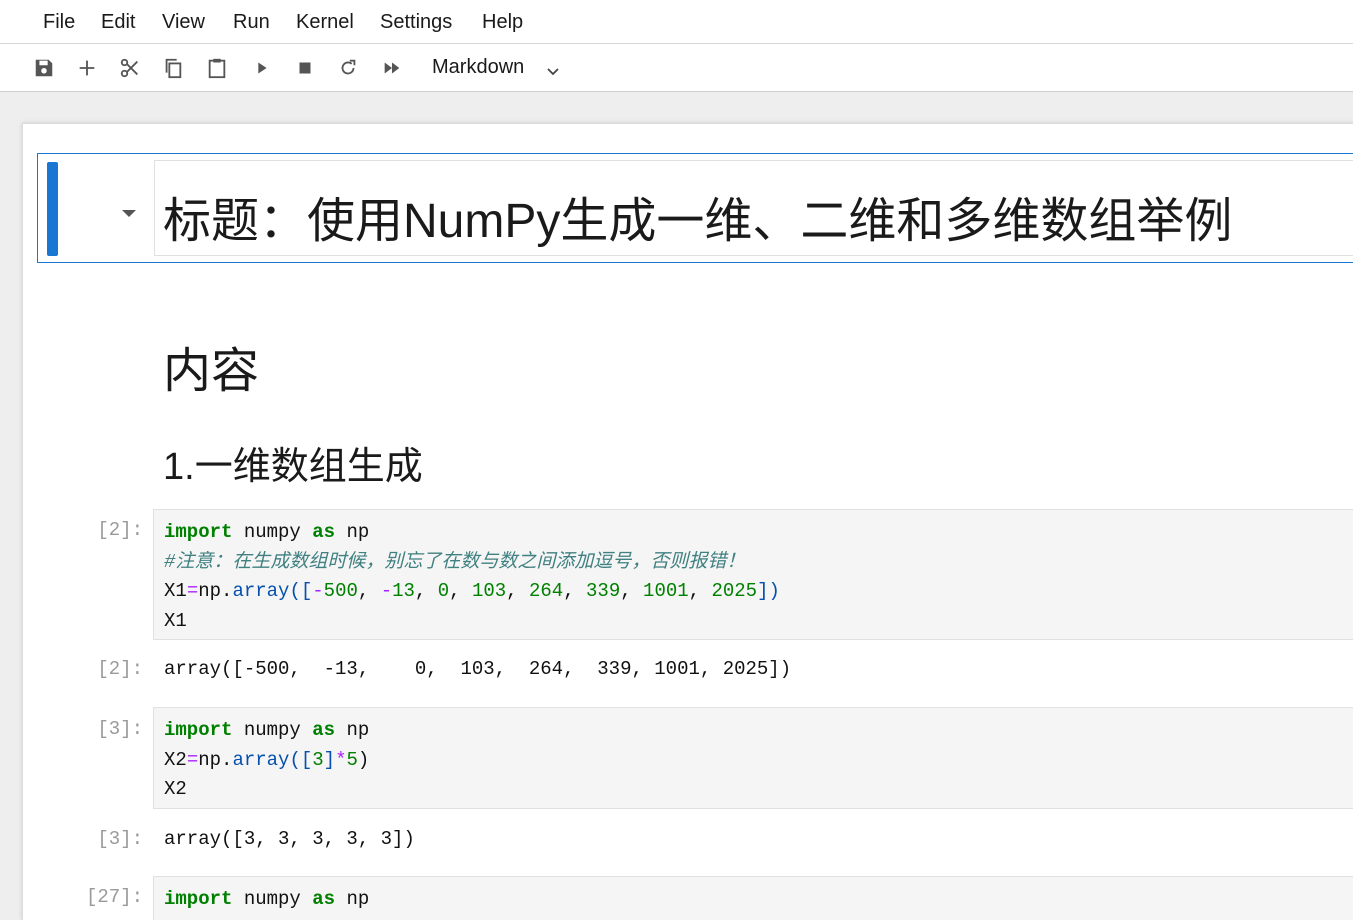 This screenshot has width=1353, height=920. Describe the element at coordinates (443, 591) in the screenshot. I see `code-token: 0` at that location.